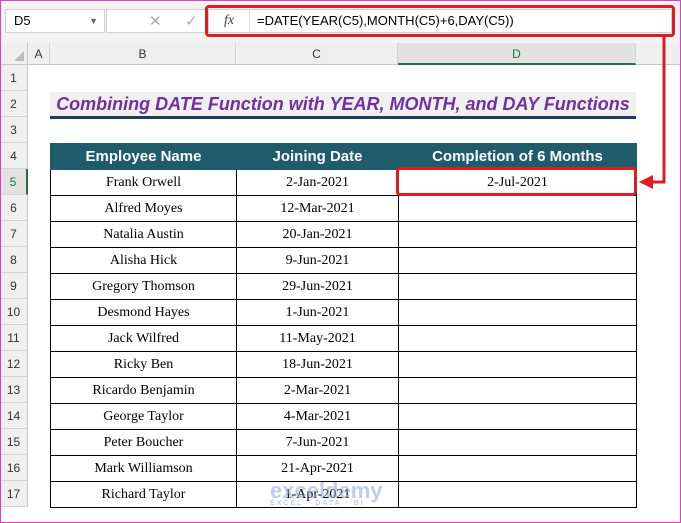 This screenshot has width=681, height=523. I want to click on red-arrow, so click(652, 113).